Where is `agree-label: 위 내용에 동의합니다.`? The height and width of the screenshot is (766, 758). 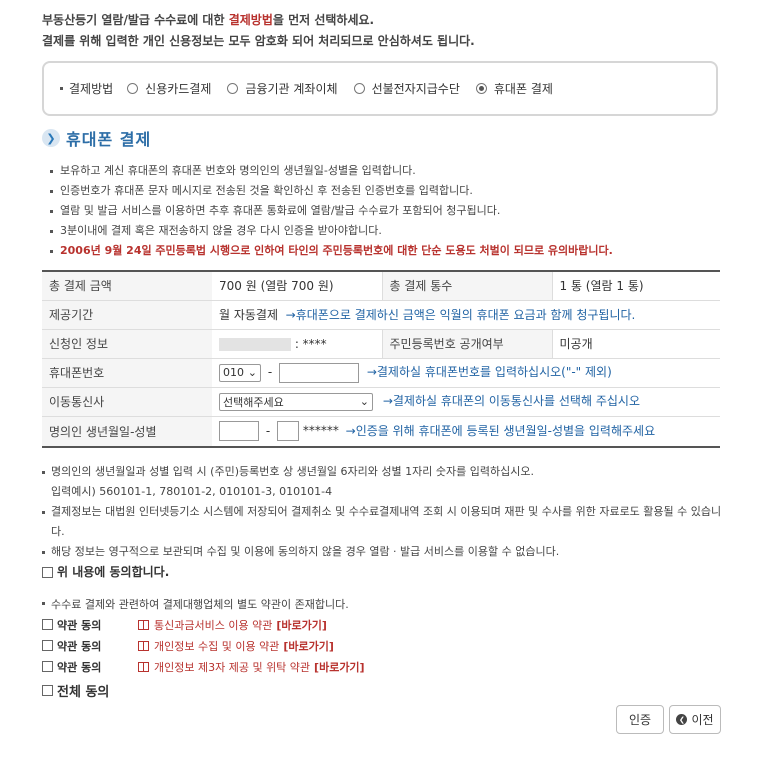
agree-label: 위 내용에 동의합니다. is located at coordinates (113, 572).